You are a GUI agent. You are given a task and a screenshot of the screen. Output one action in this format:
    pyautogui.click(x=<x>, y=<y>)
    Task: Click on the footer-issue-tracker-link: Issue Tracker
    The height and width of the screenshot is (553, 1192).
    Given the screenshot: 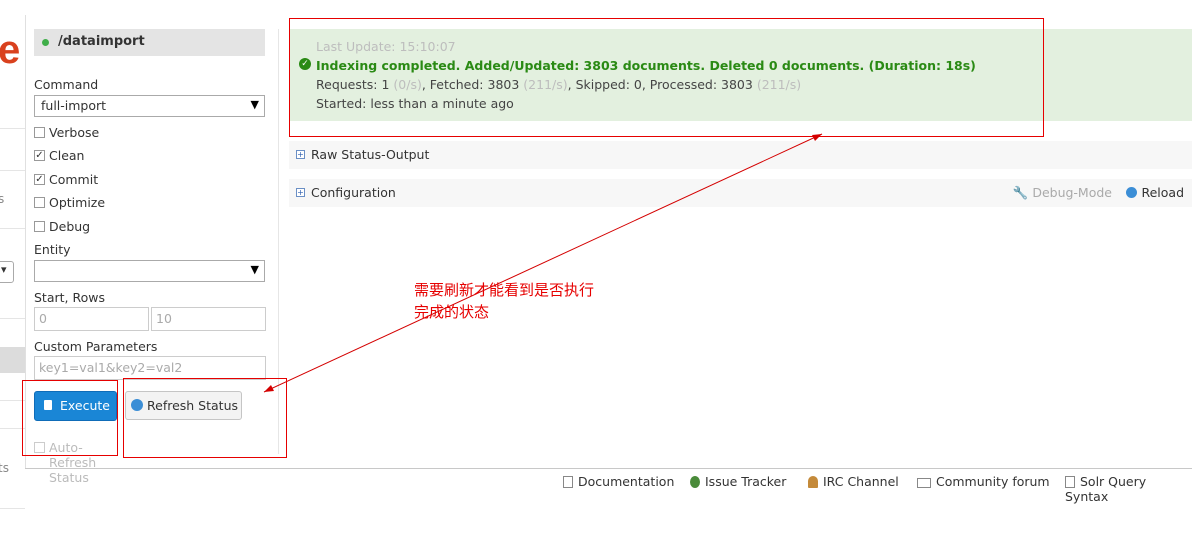 What is the action you would take?
    pyautogui.click(x=738, y=481)
    